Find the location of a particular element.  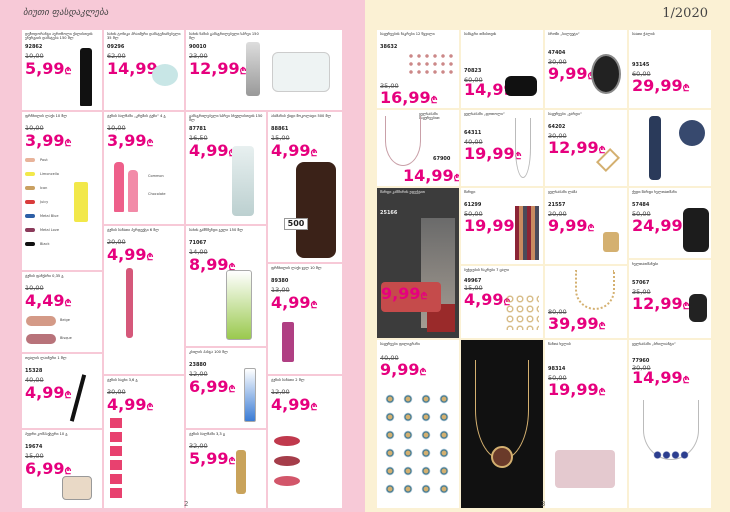

product-code: 93145 is located at coordinates (641, 65).